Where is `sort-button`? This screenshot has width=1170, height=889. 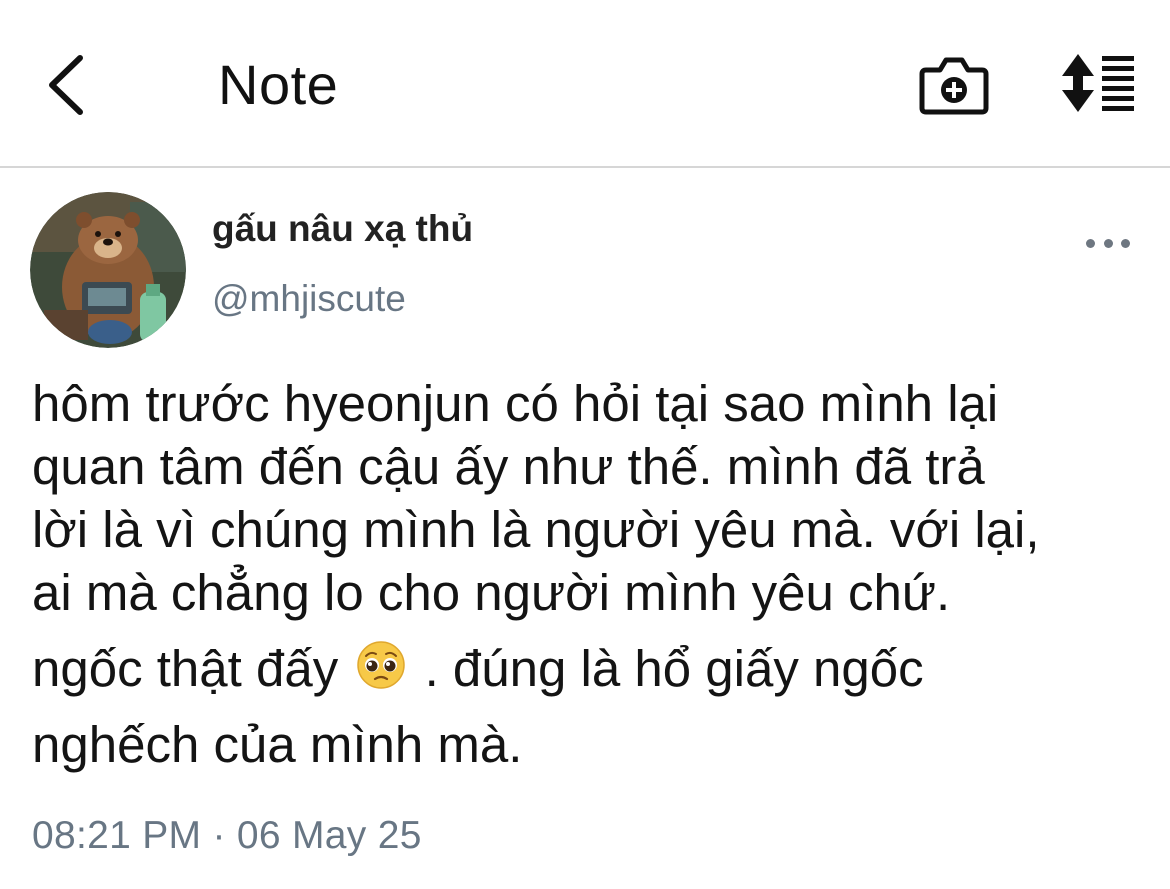
sort-button is located at coordinates (1098, 83).